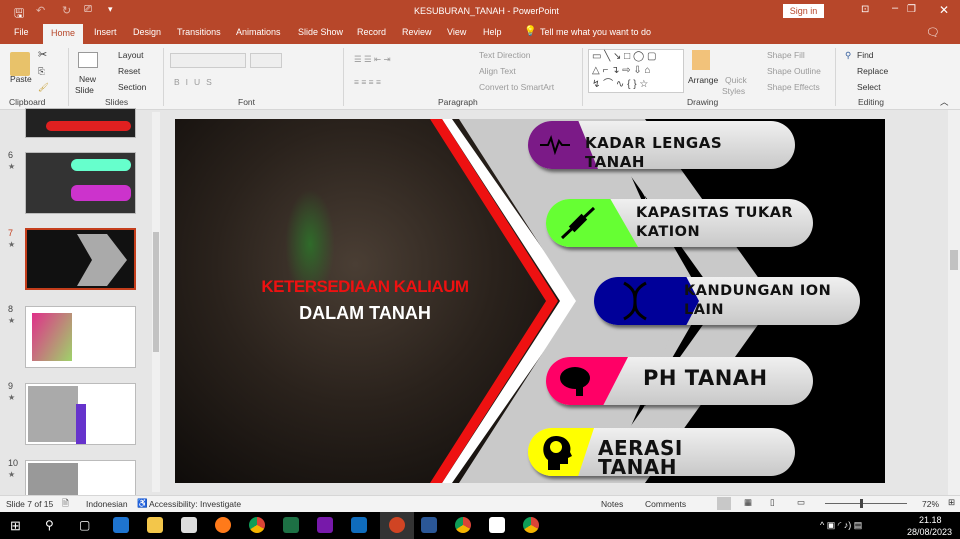  I want to click on slideshow-button: ▭, so click(801, 502).